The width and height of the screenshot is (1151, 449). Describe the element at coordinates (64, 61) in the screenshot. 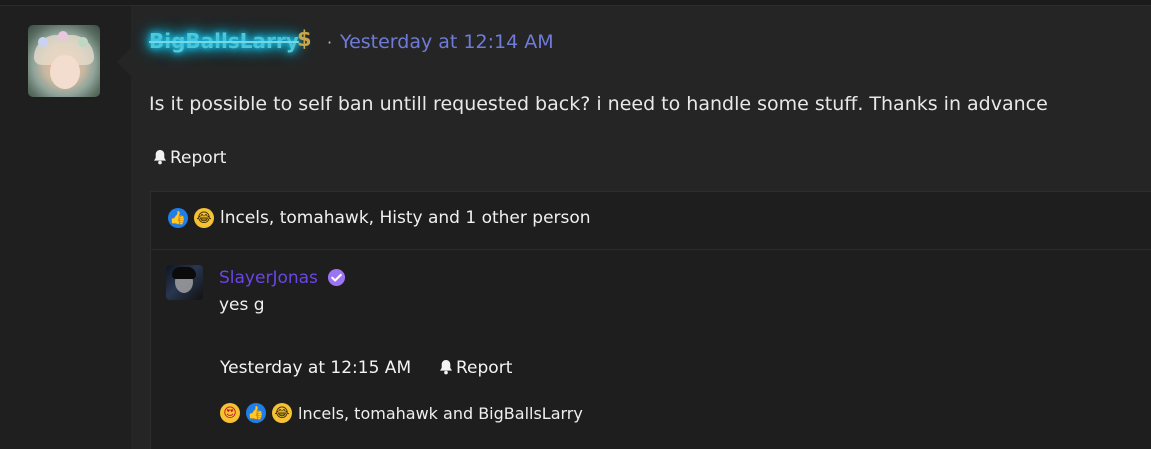

I see `author-avatar` at that location.